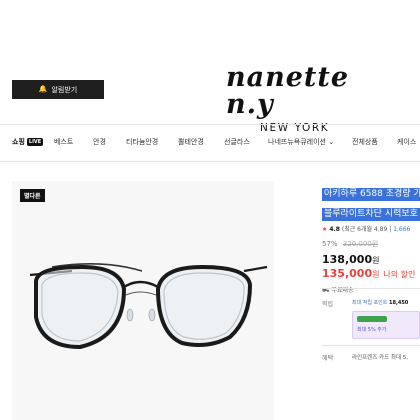 Image resolution: width=420 pixels, height=420 pixels. I want to click on notify-label: 알림받기, so click(64, 89).